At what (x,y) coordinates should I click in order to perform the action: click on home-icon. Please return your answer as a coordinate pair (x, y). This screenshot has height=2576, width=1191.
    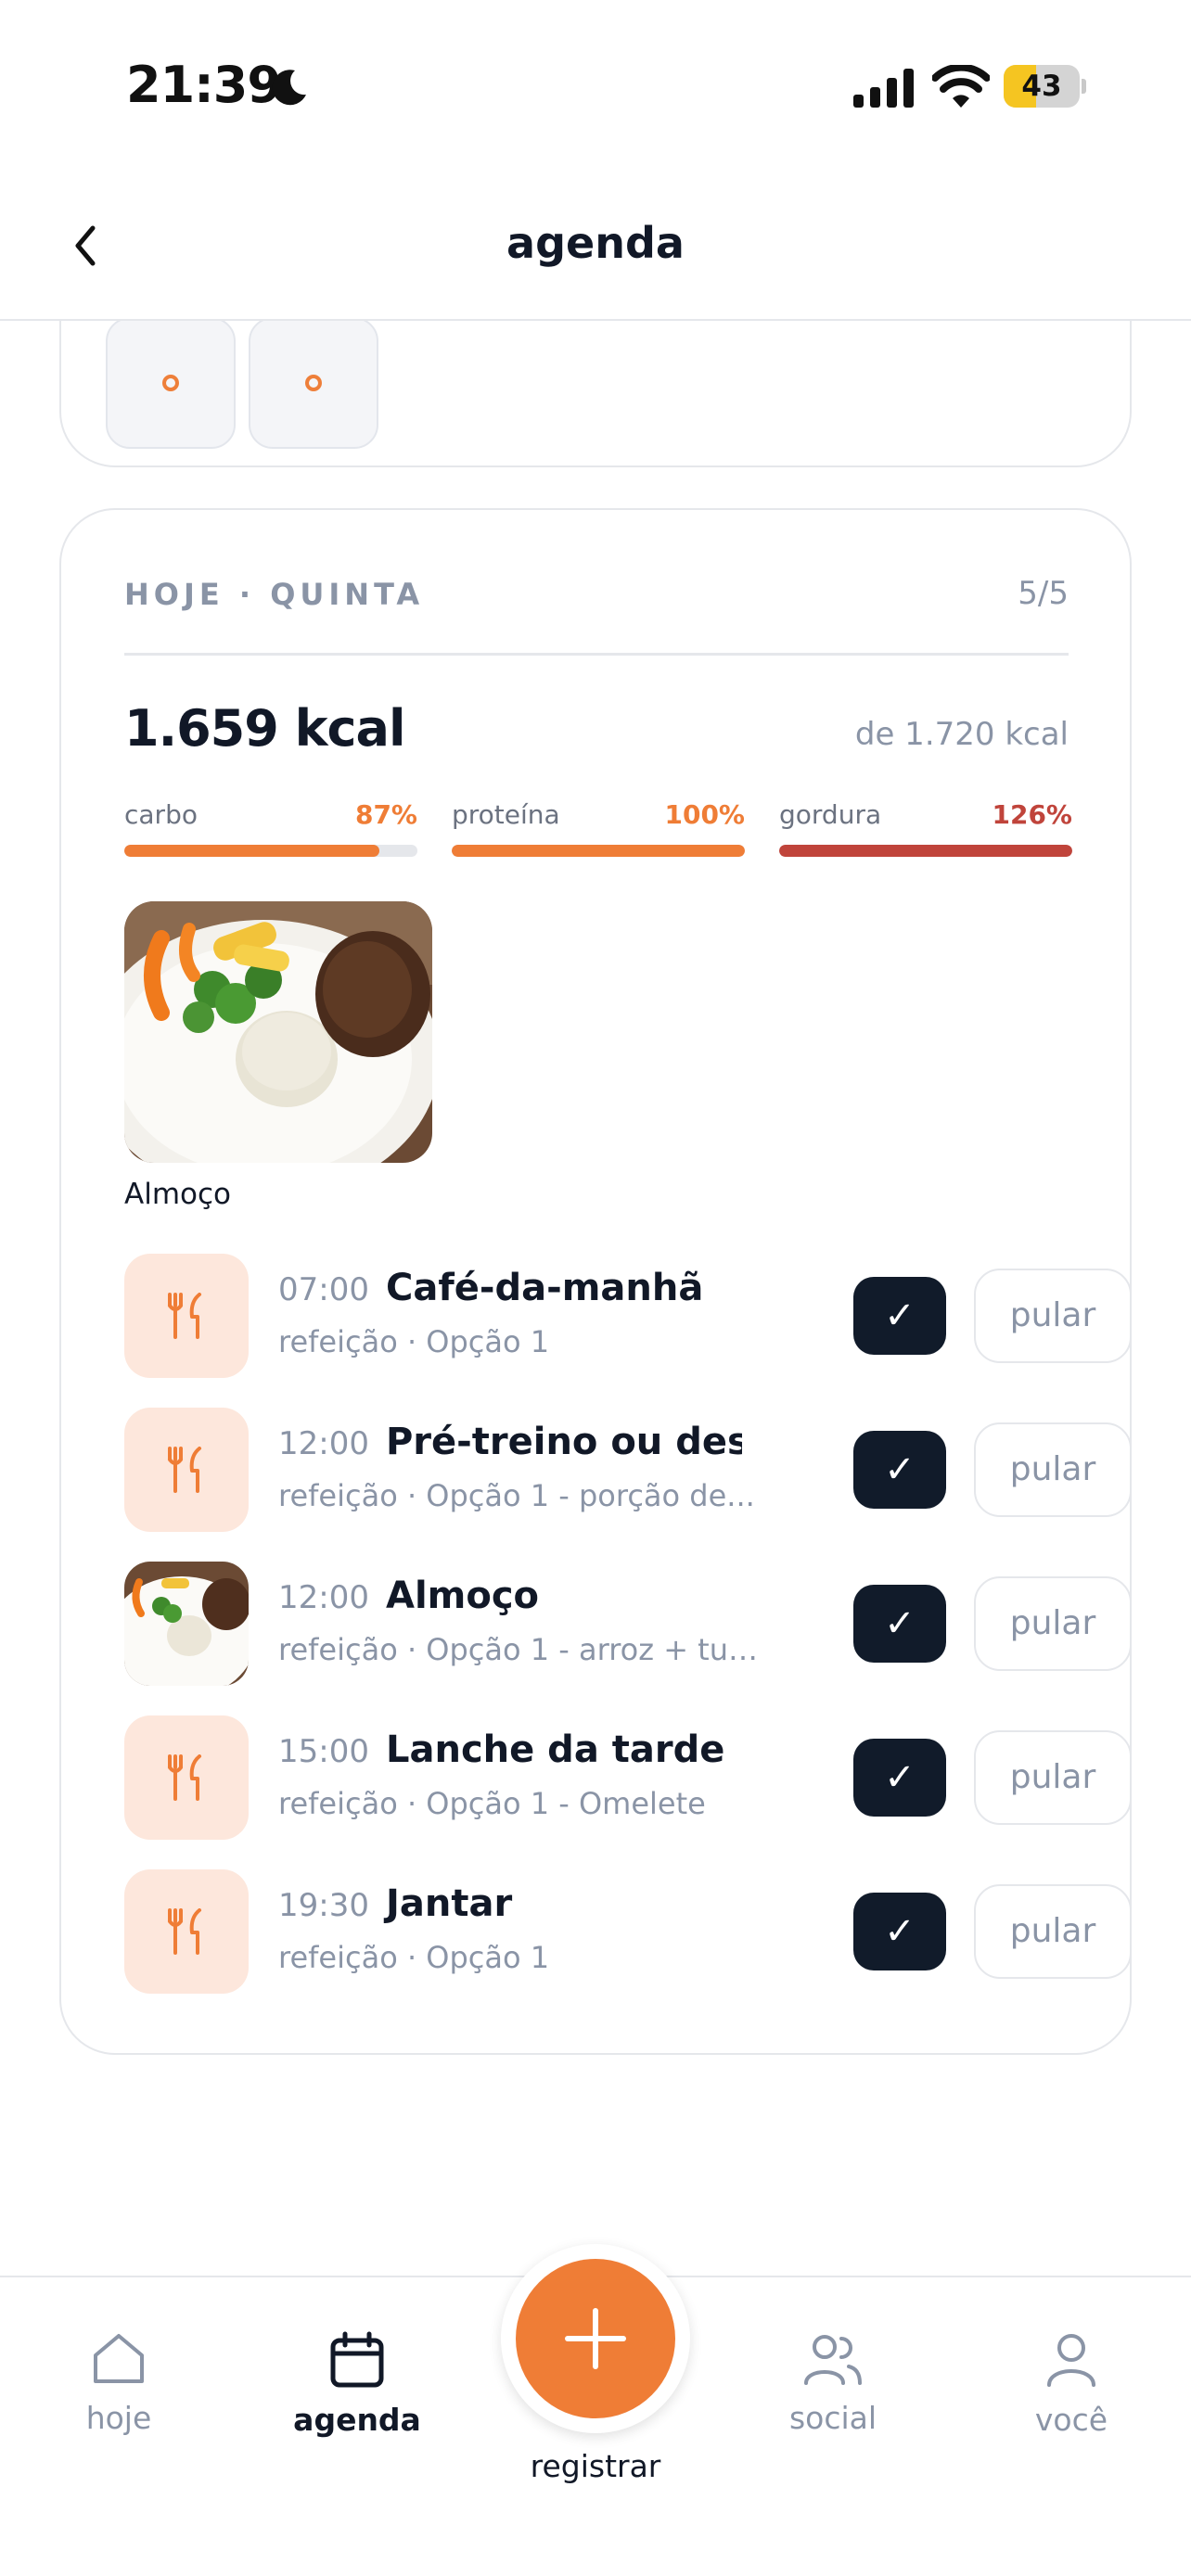
    Looking at the image, I should click on (119, 2358).